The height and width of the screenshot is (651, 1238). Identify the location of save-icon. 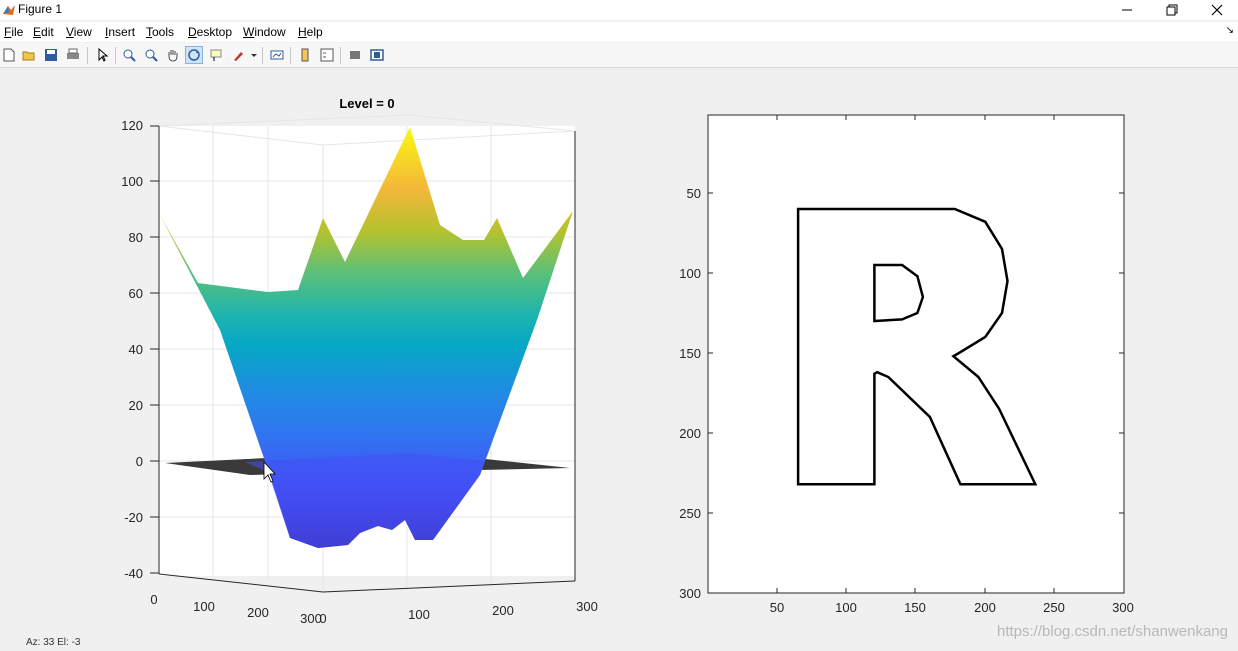
(51, 55).